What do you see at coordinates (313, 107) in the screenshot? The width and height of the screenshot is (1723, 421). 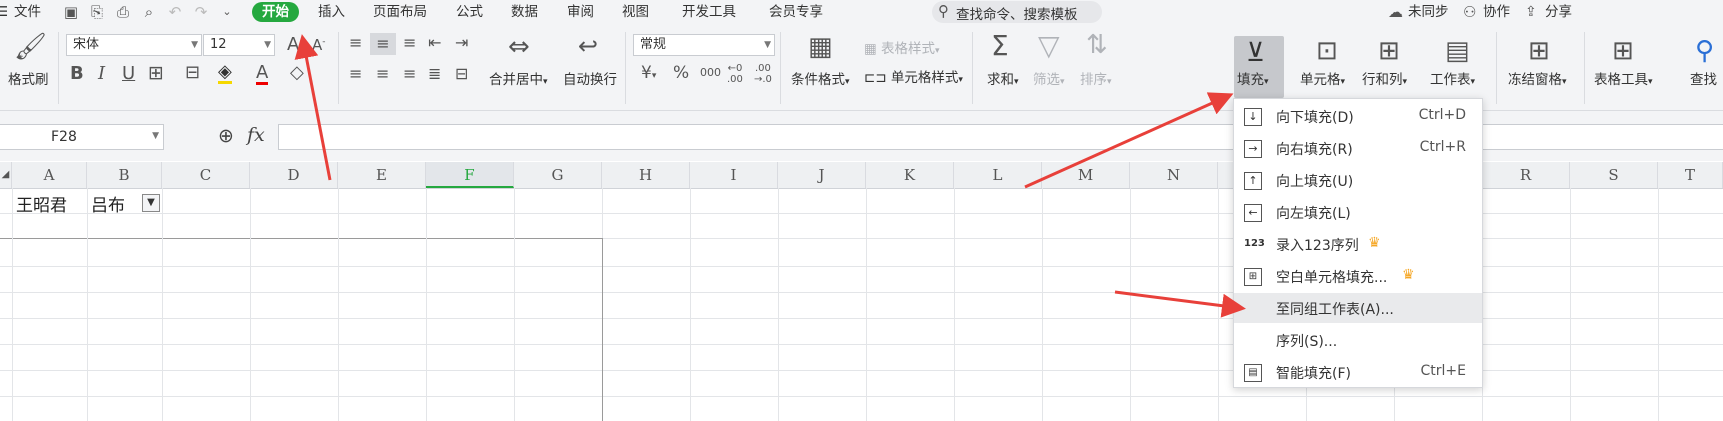 I see `arrow-to-home-tab` at bounding box center [313, 107].